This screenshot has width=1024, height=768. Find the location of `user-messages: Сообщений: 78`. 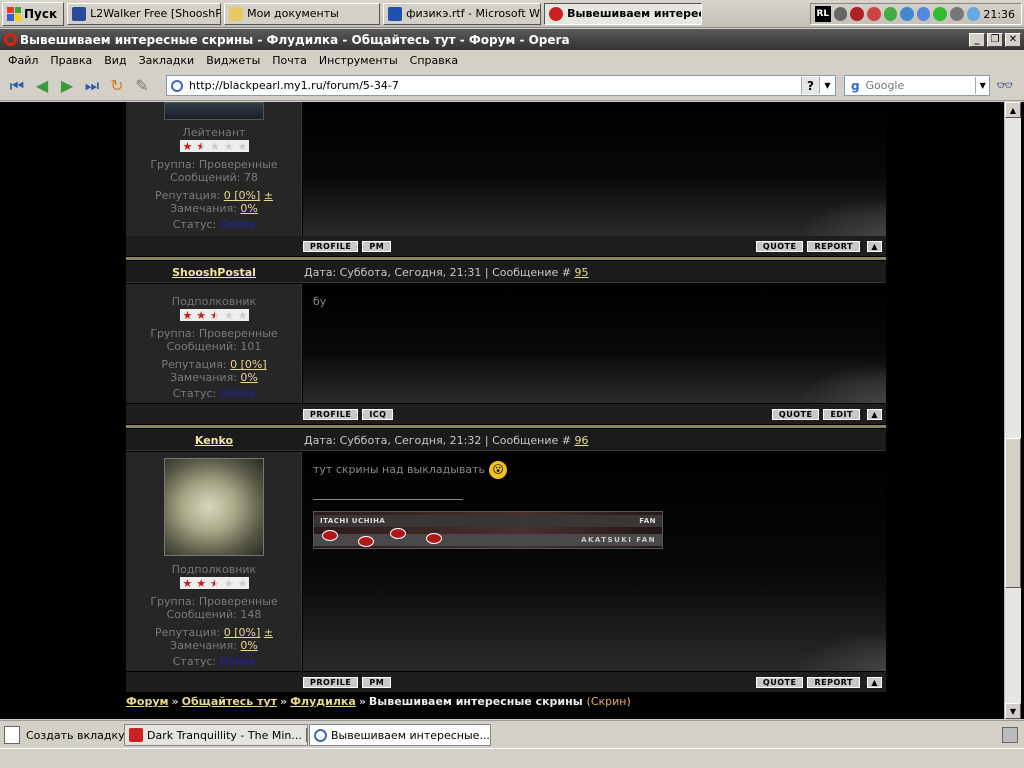

user-messages: Сообщений: 78 is located at coordinates (214, 177).